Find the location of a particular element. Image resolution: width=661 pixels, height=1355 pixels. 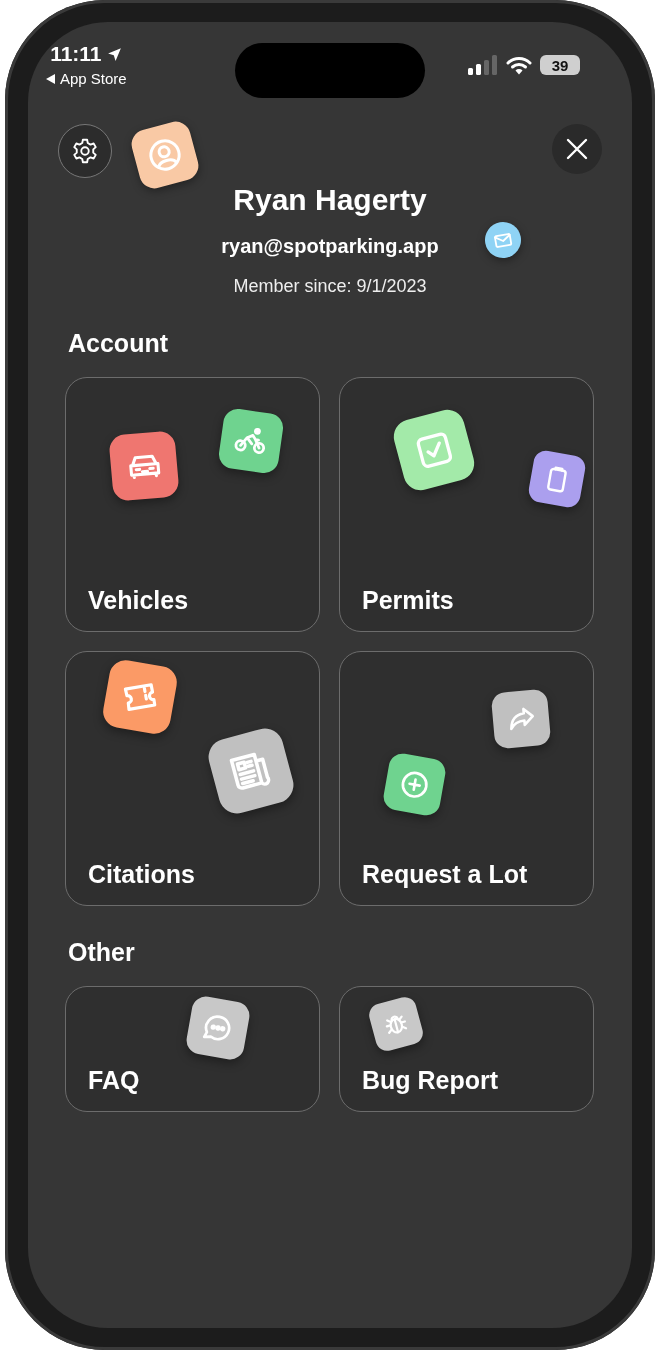

close-button is located at coordinates (577, 149).